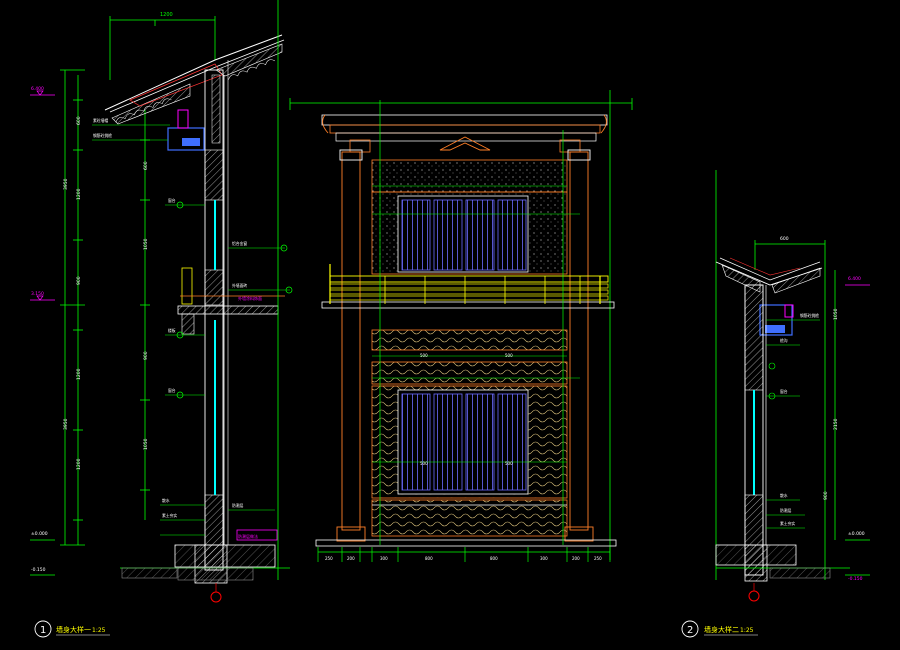  What do you see at coordinates (248, 536) in the screenshot?
I see `svg-text: 防潮层做法` at bounding box center [248, 536].